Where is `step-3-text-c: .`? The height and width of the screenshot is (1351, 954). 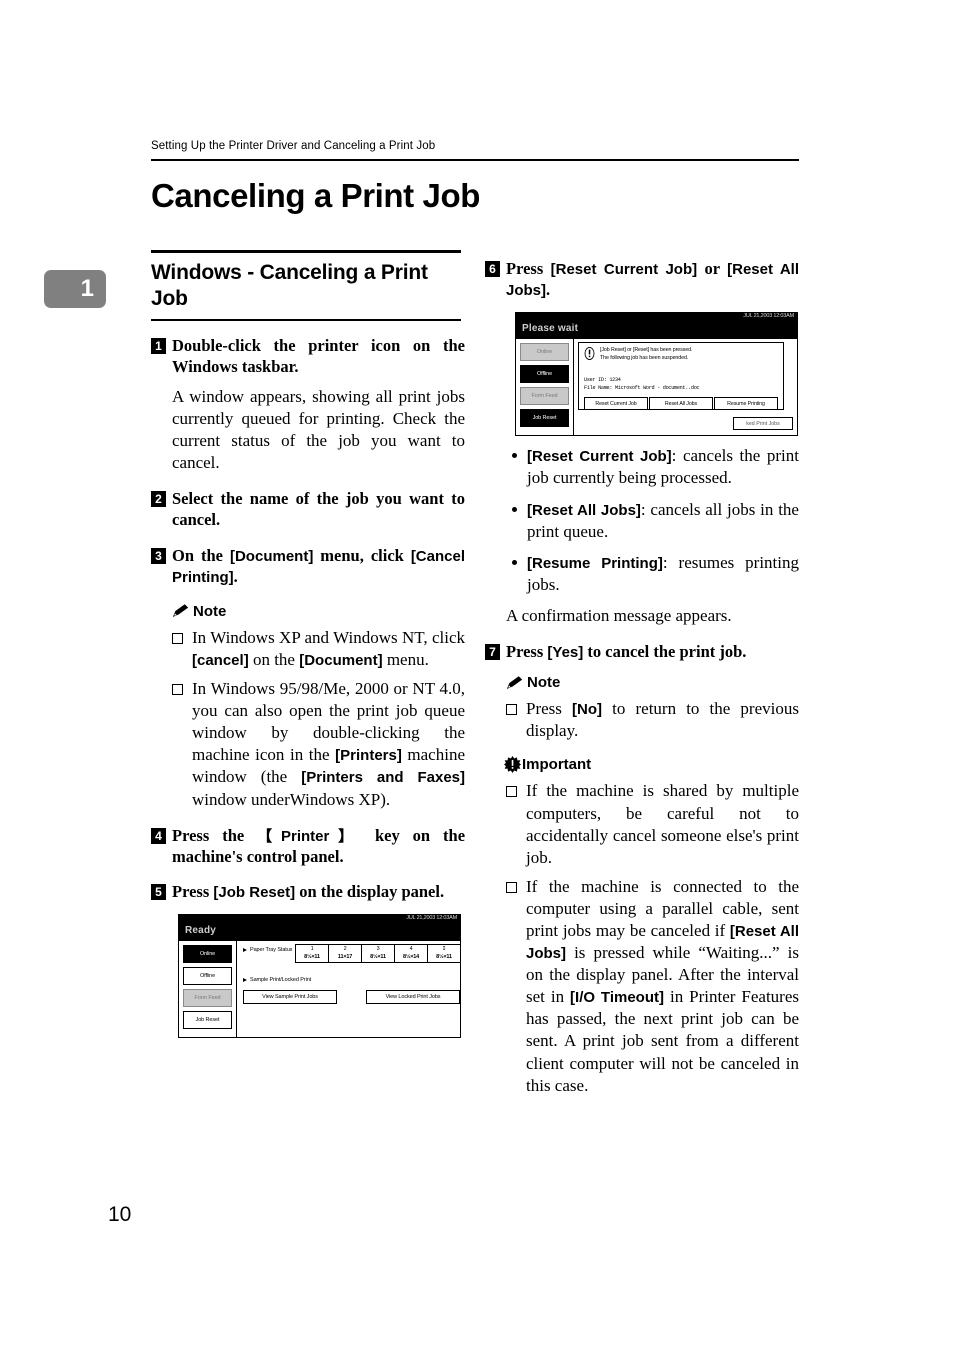
step-3-text-c: . is located at coordinates (235, 576).